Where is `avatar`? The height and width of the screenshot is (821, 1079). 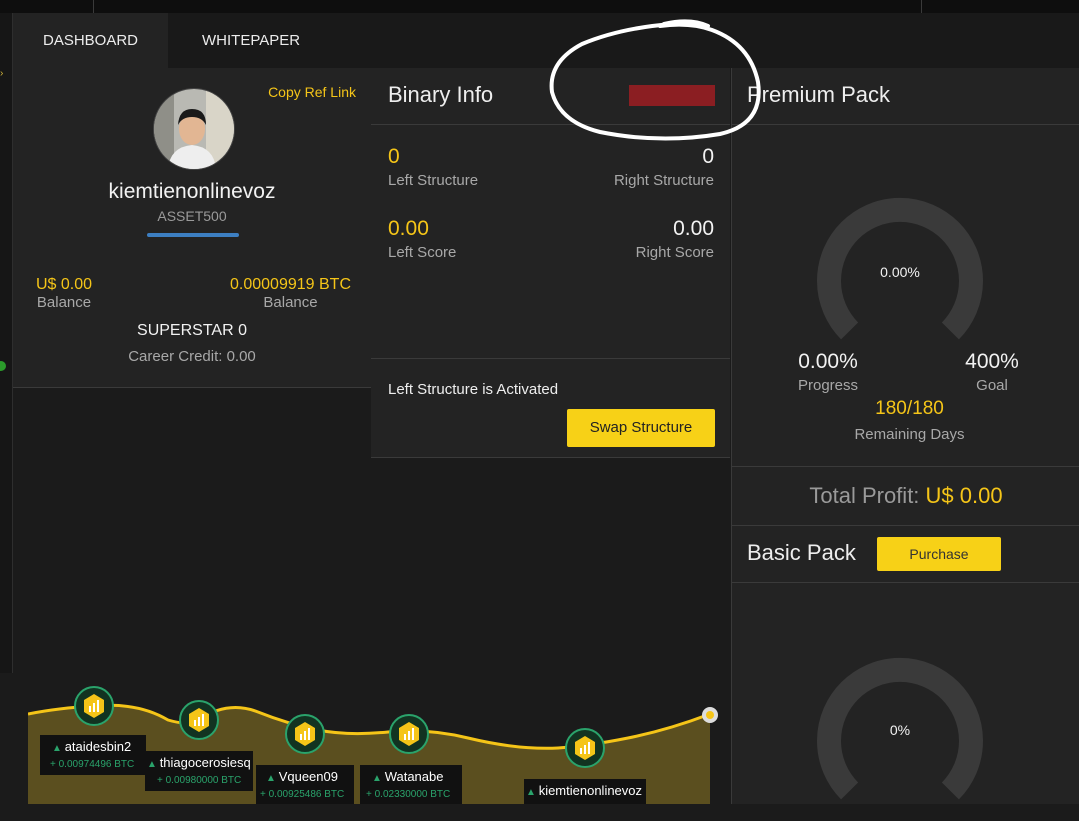 avatar is located at coordinates (194, 129).